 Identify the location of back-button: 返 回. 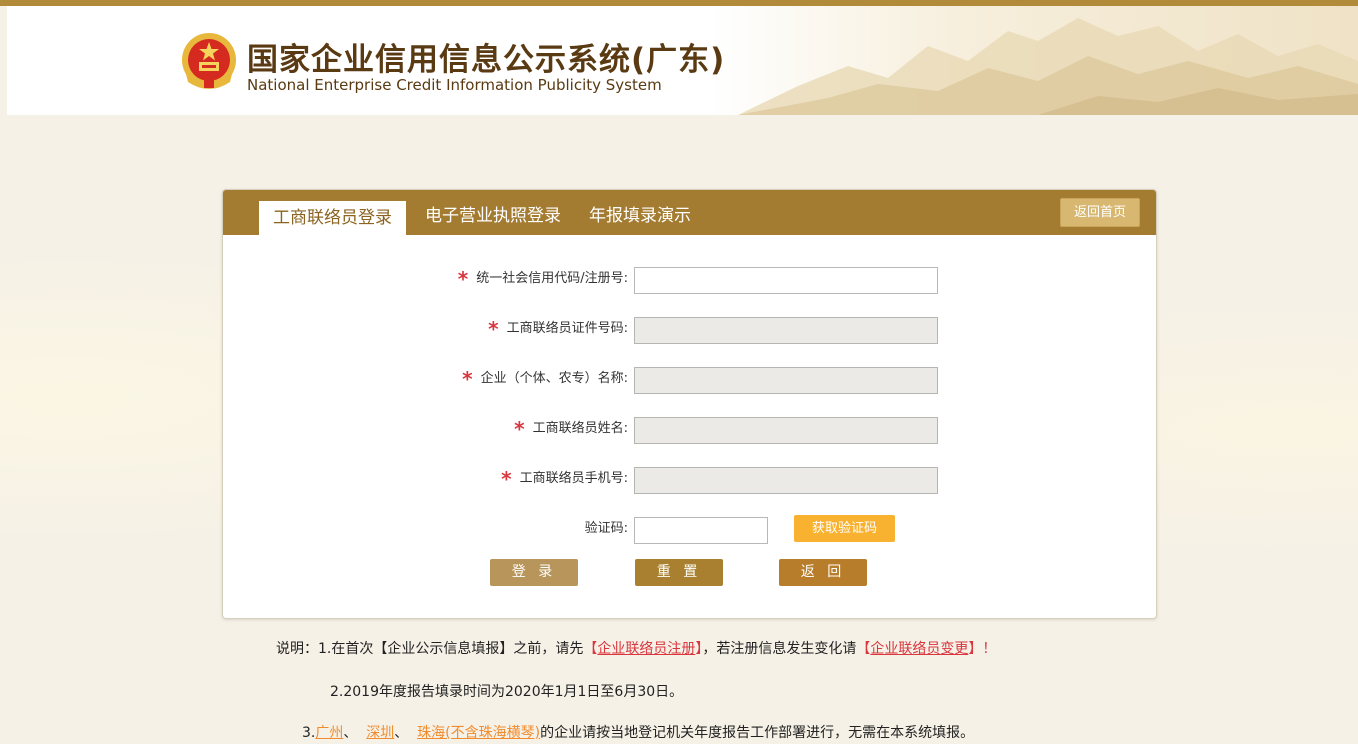
(823, 572).